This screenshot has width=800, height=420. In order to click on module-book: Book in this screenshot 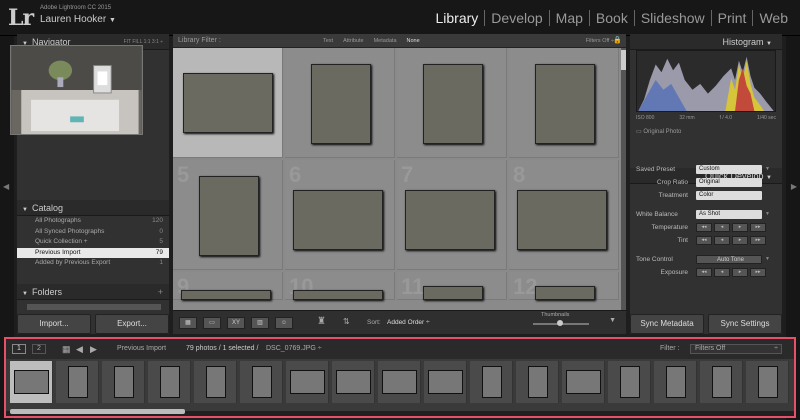, I will do `click(611, 18)`.